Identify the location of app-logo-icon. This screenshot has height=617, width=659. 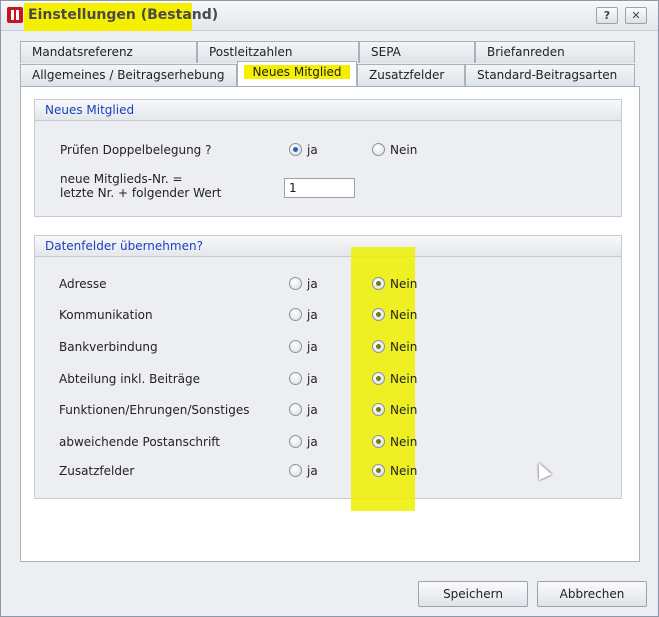
(15, 15).